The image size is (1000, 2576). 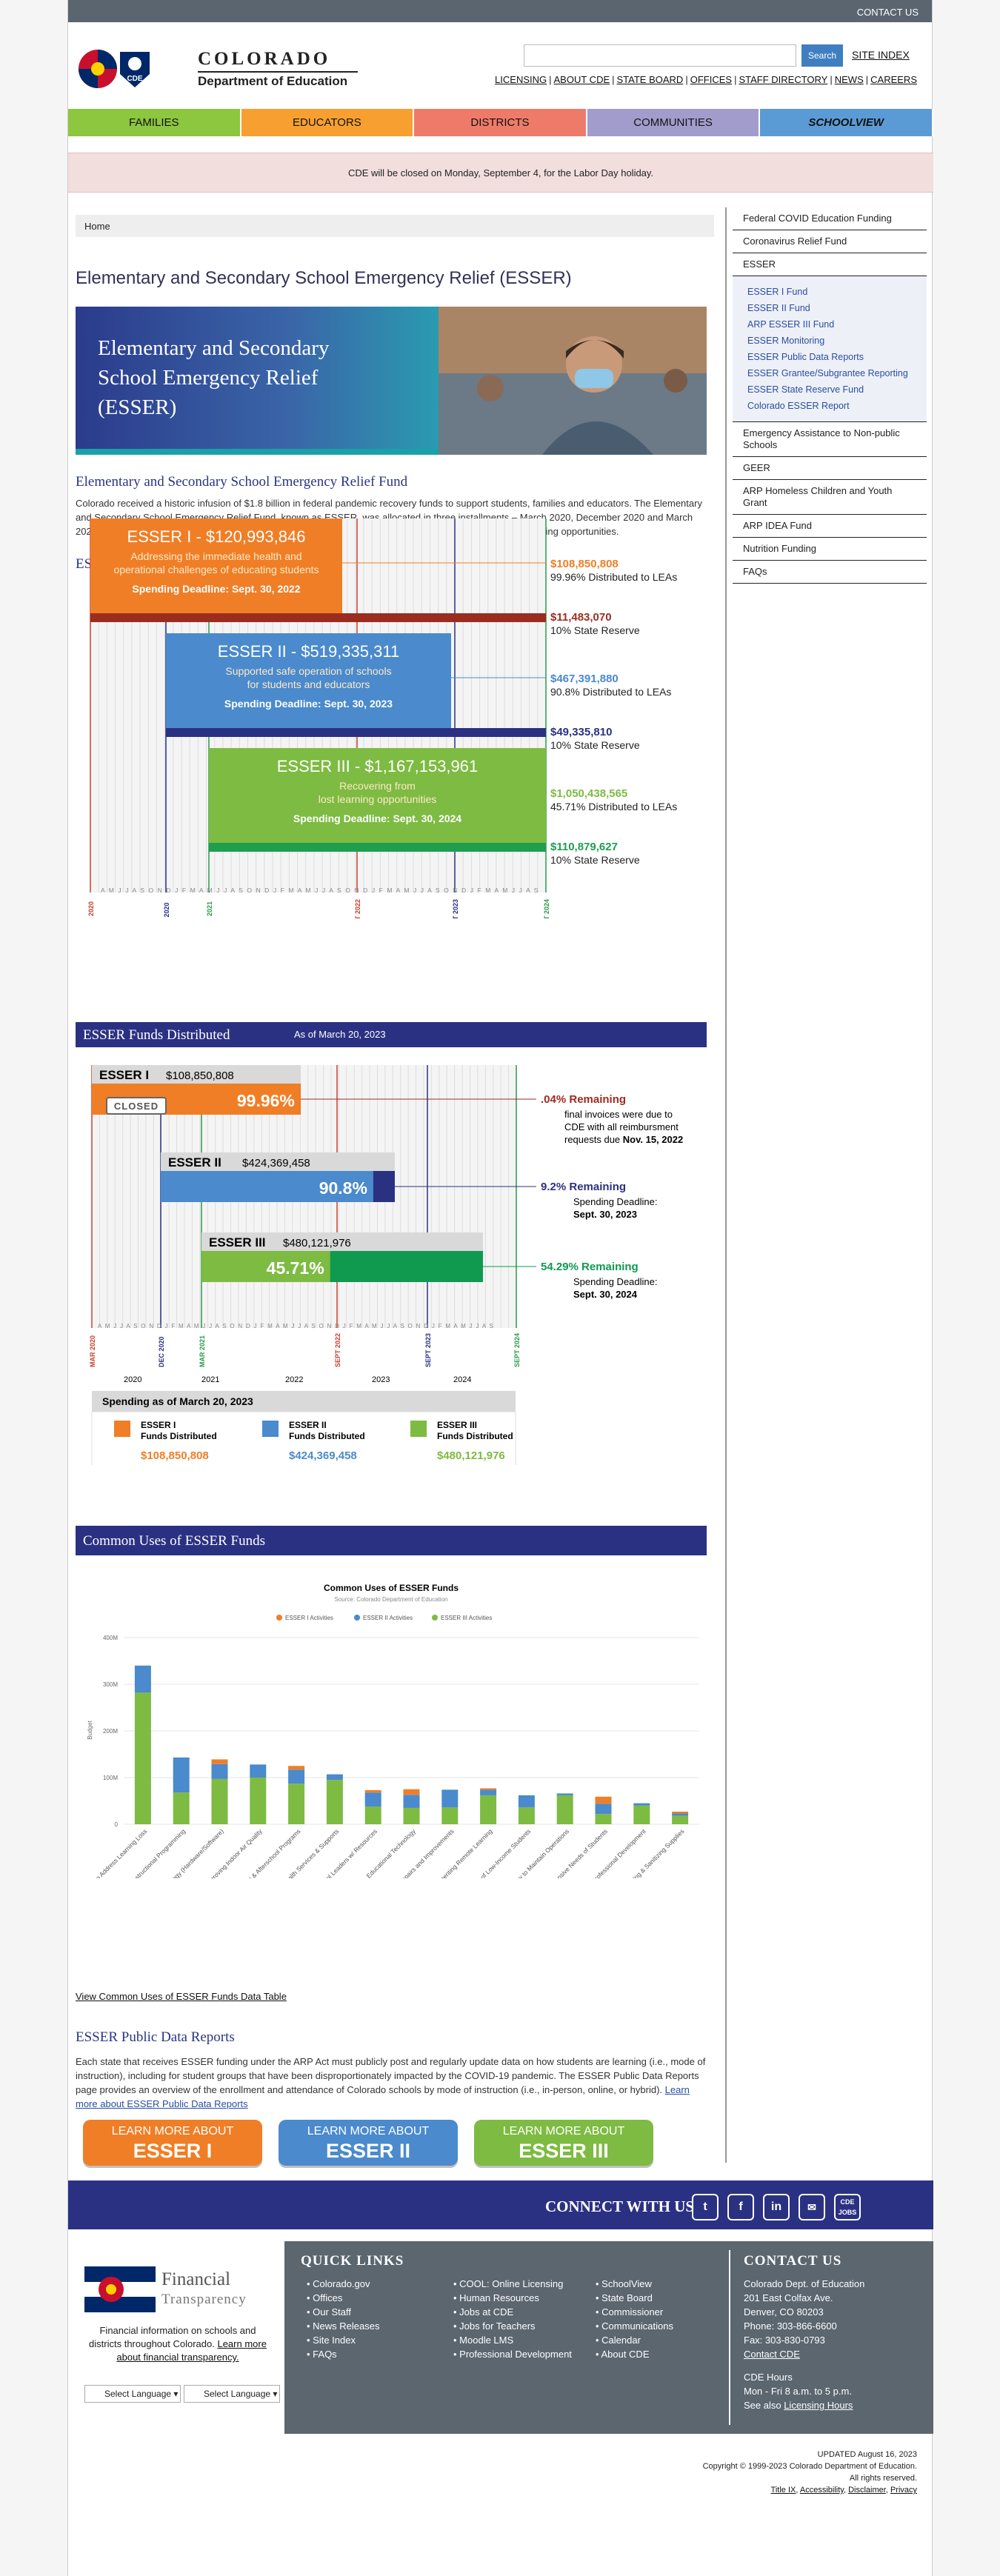 I want to click on licensing-hours-link: Licensing Hours, so click(x=818, y=2405).